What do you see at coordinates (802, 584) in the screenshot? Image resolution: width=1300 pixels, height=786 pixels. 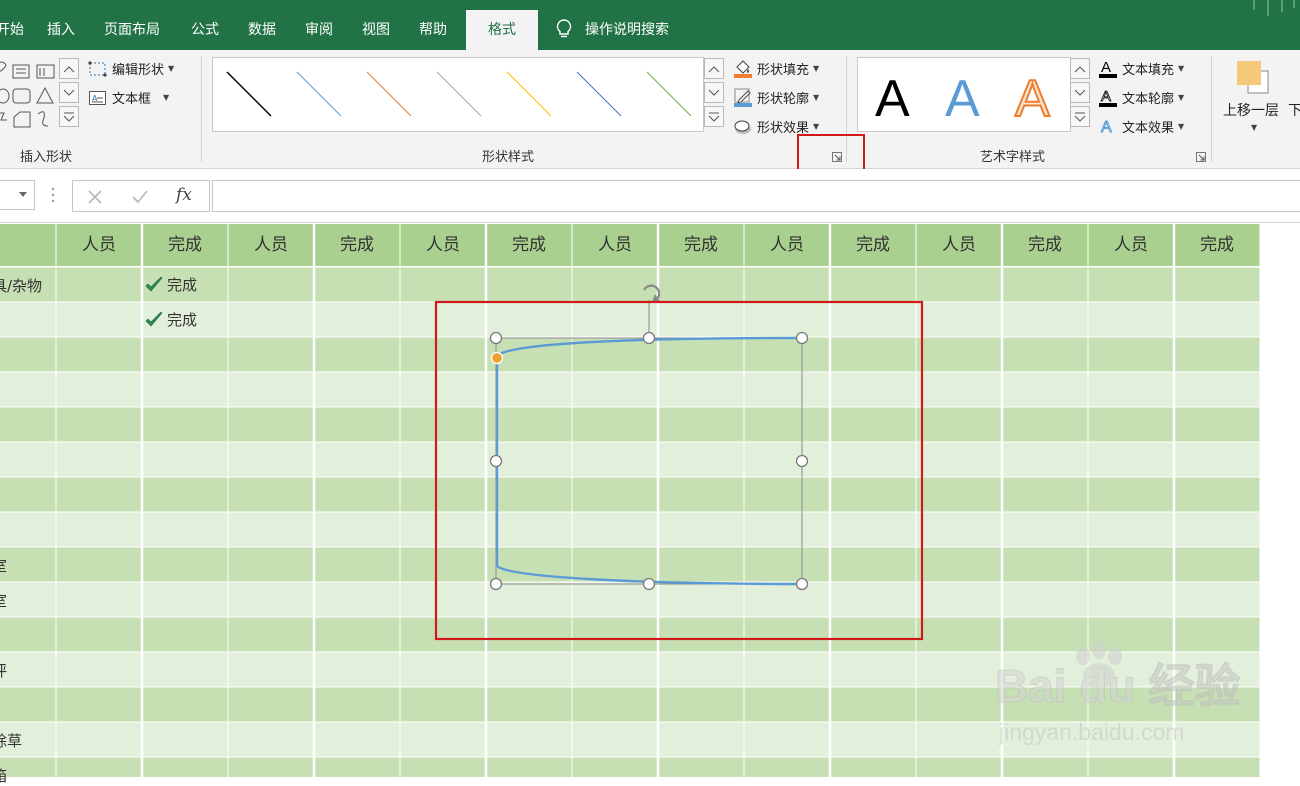 I see `resize-handle-bottom-right` at bounding box center [802, 584].